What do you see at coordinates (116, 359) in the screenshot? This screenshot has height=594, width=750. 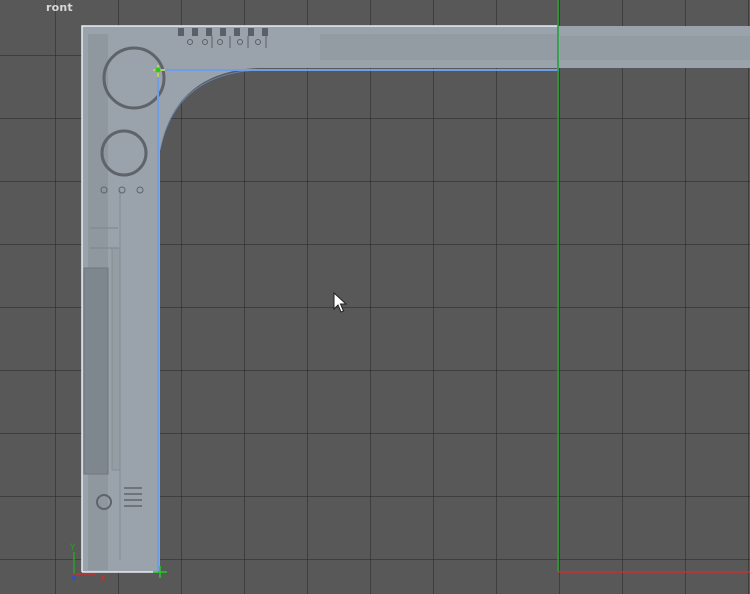 I see `model-detail-strip` at bounding box center [116, 359].